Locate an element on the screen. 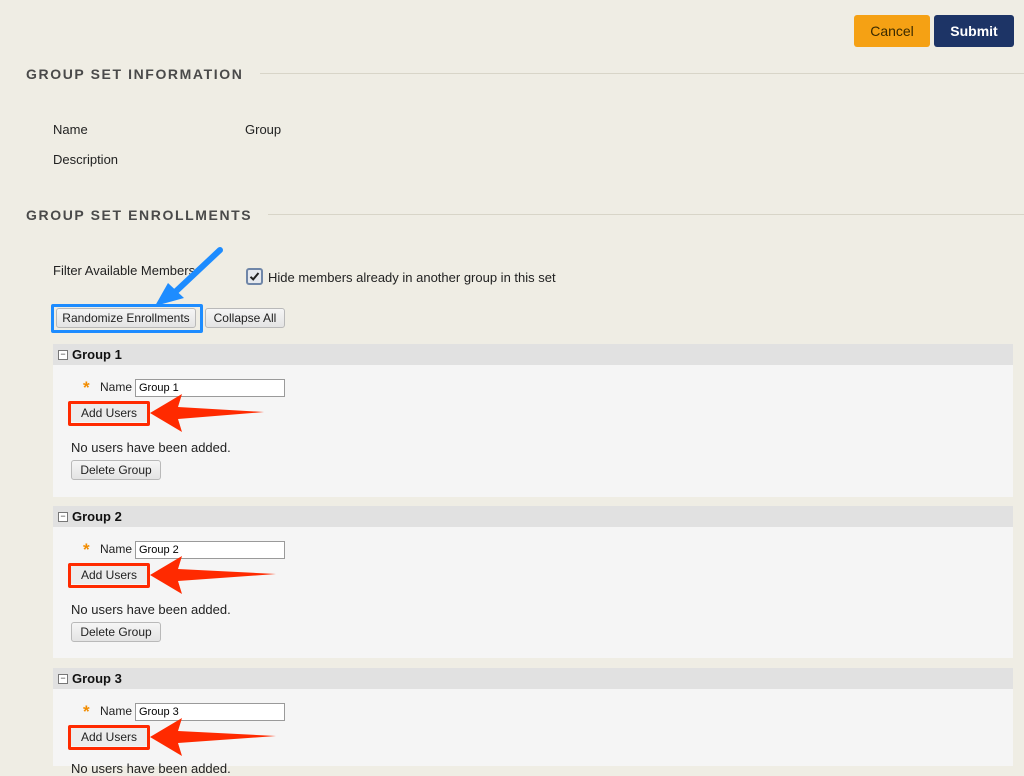 The height and width of the screenshot is (776, 1024). group-title: Group 3 is located at coordinates (97, 678).